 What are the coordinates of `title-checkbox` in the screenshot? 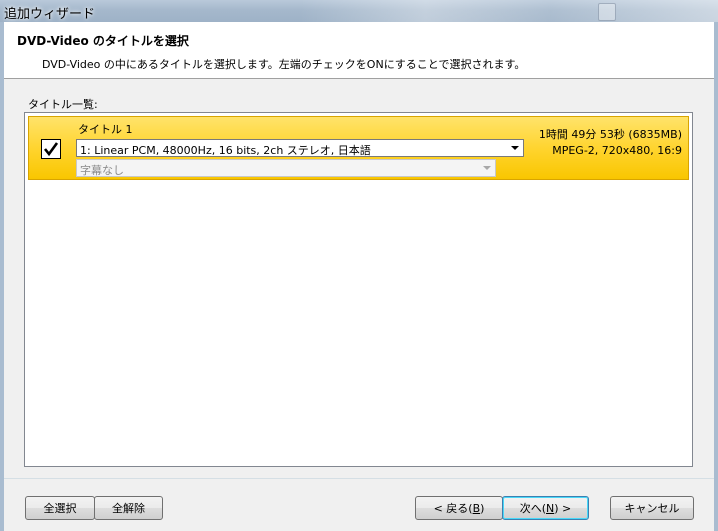 It's located at (51, 149).